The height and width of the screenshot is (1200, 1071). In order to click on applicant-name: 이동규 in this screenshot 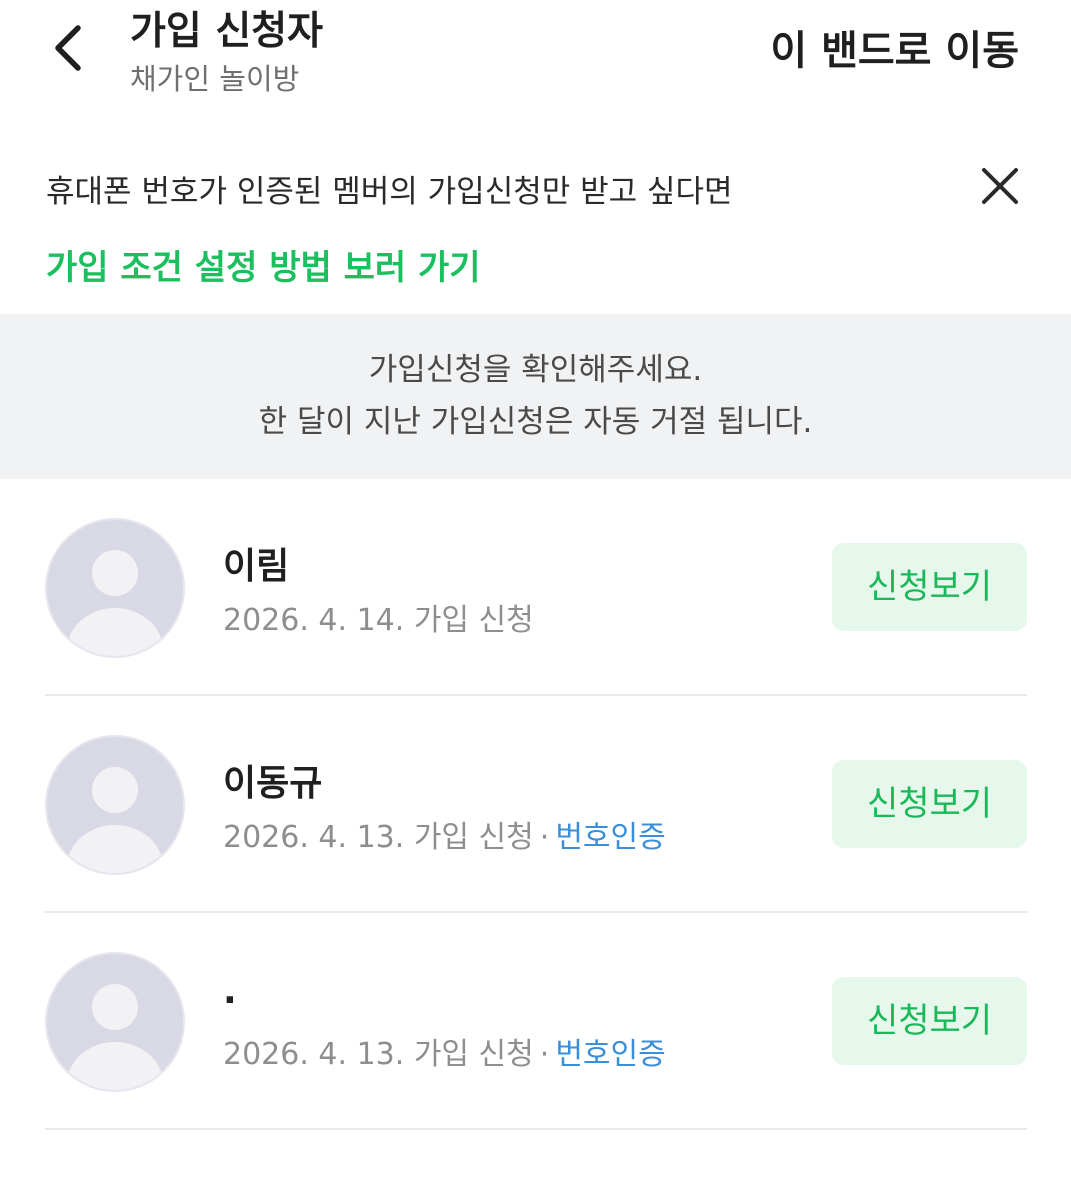, I will do `click(273, 783)`.